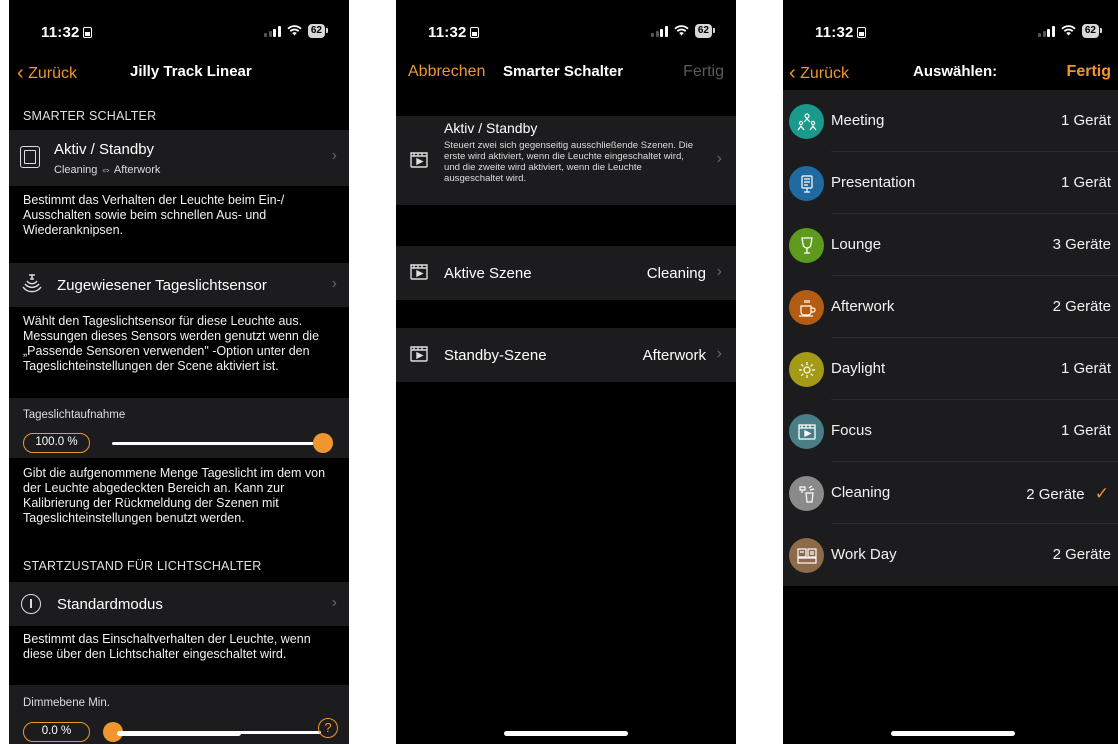 This screenshot has width=1118, height=744. Describe the element at coordinates (858, 368) in the screenshot. I see `scene-name: Daylight` at that location.